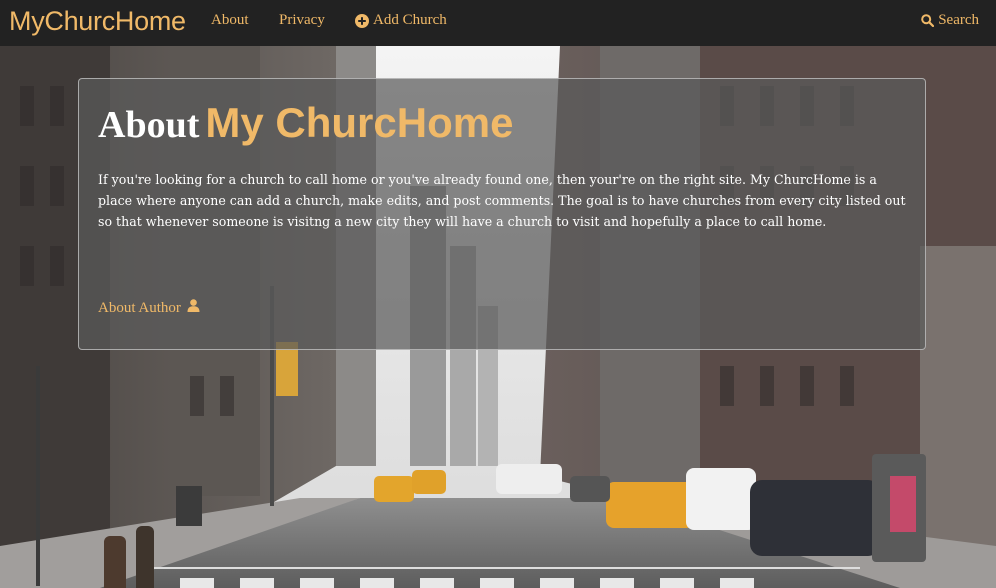 The height and width of the screenshot is (588, 996). I want to click on search-icon, so click(929, 20).